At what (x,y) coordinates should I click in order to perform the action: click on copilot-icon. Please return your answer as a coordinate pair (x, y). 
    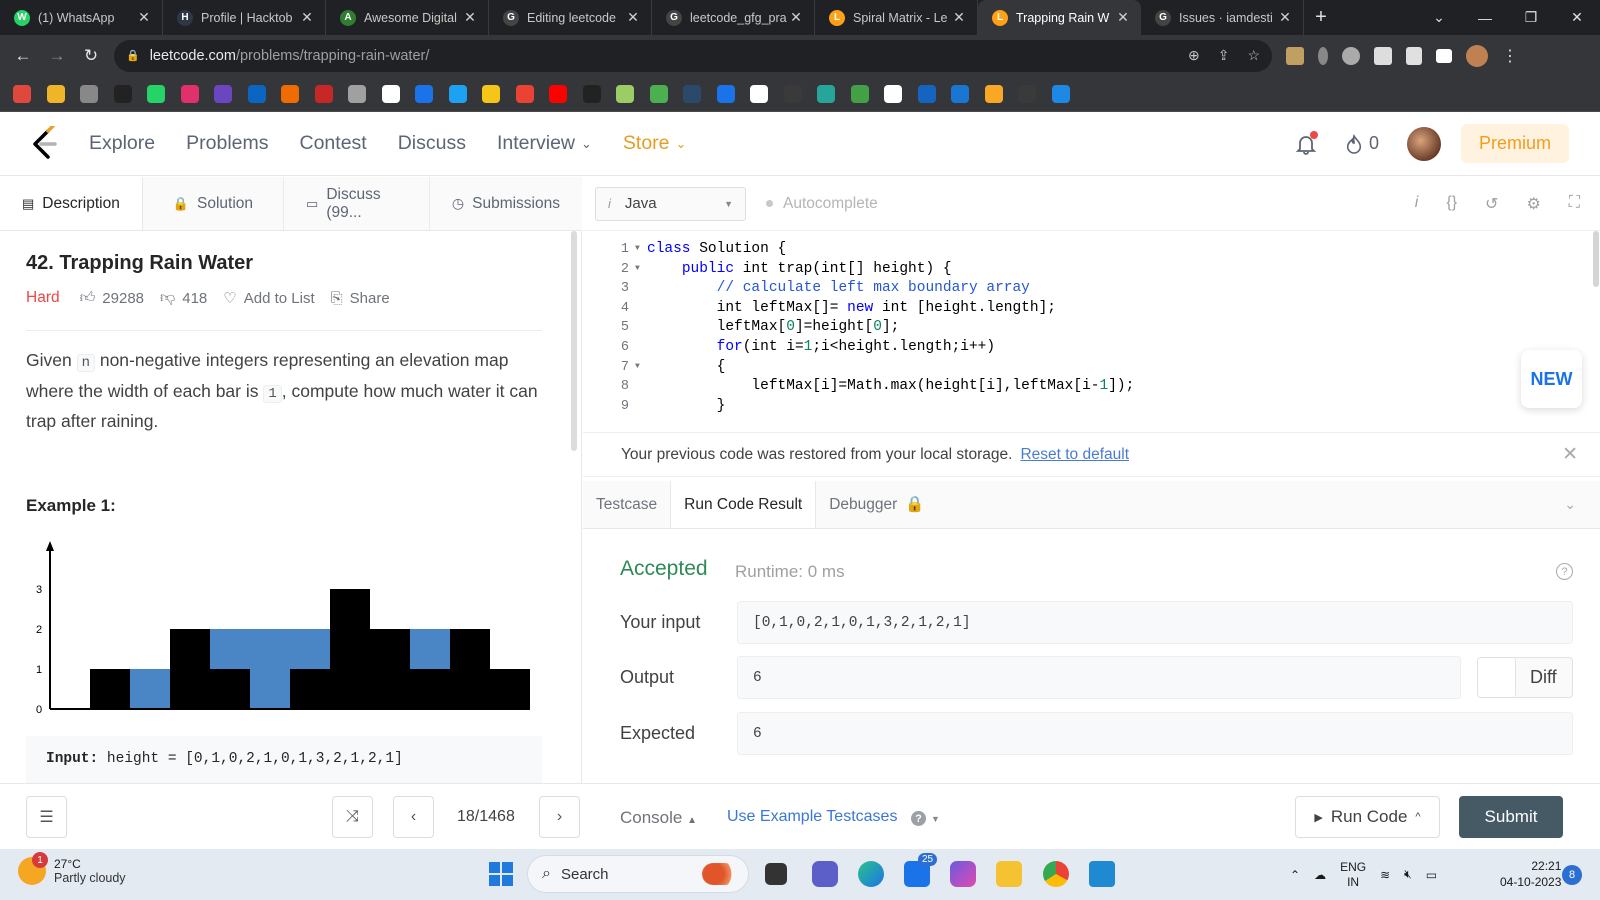
    Looking at the image, I should click on (963, 874).